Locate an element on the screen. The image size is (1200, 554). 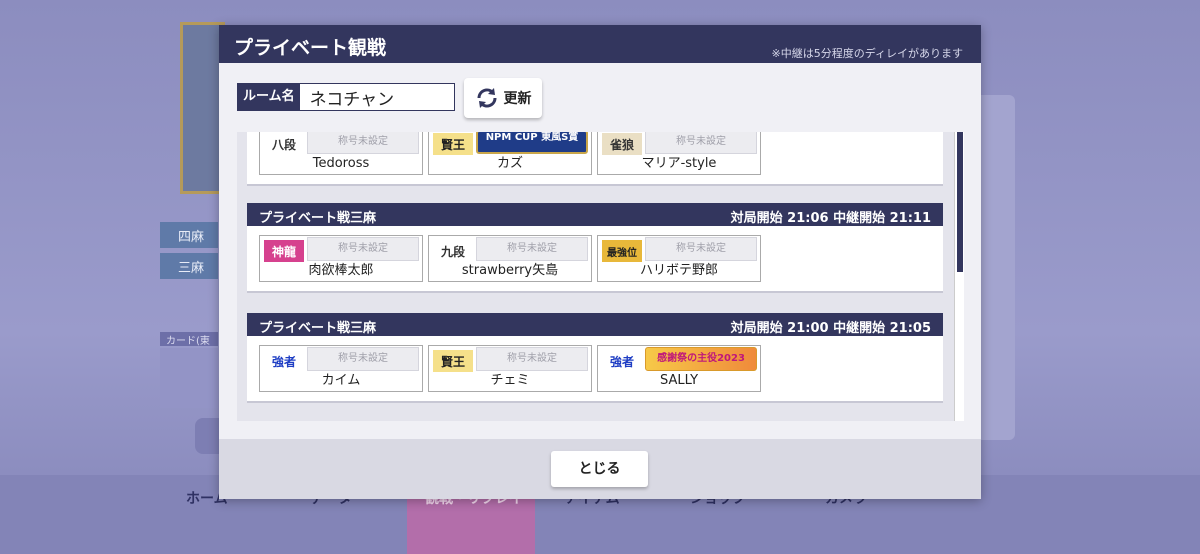
player-card: 賢王 称号未設定 チェミ is located at coordinates (510, 368).